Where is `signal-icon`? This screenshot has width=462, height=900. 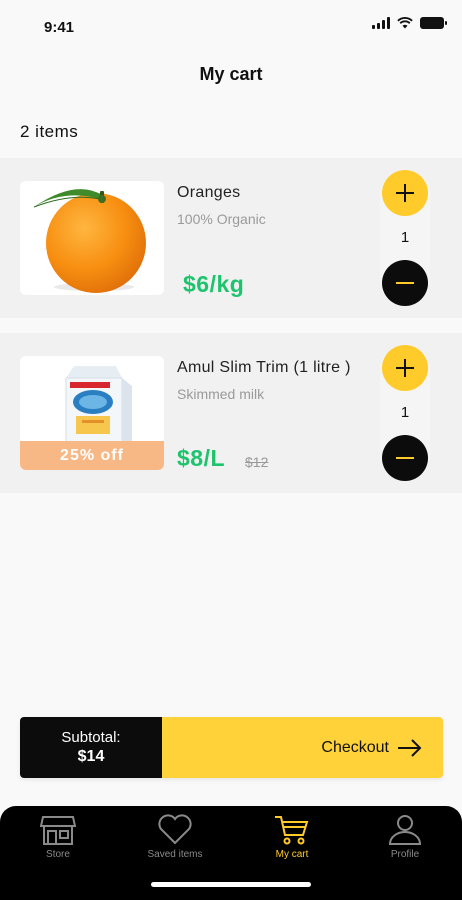
signal-icon is located at coordinates (381, 23).